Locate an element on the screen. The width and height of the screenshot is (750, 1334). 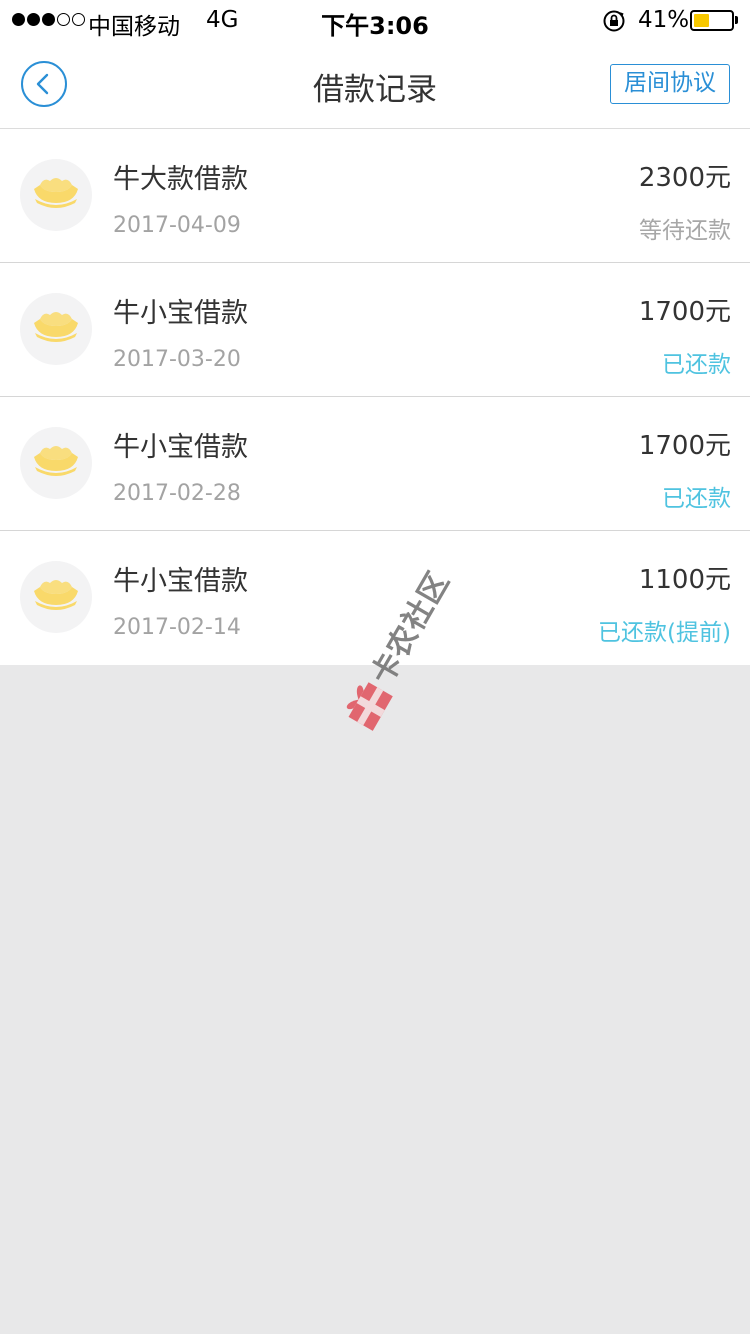
status-bar: 中国移动 4G 下午3:06 41% is located at coordinates (375, 20).